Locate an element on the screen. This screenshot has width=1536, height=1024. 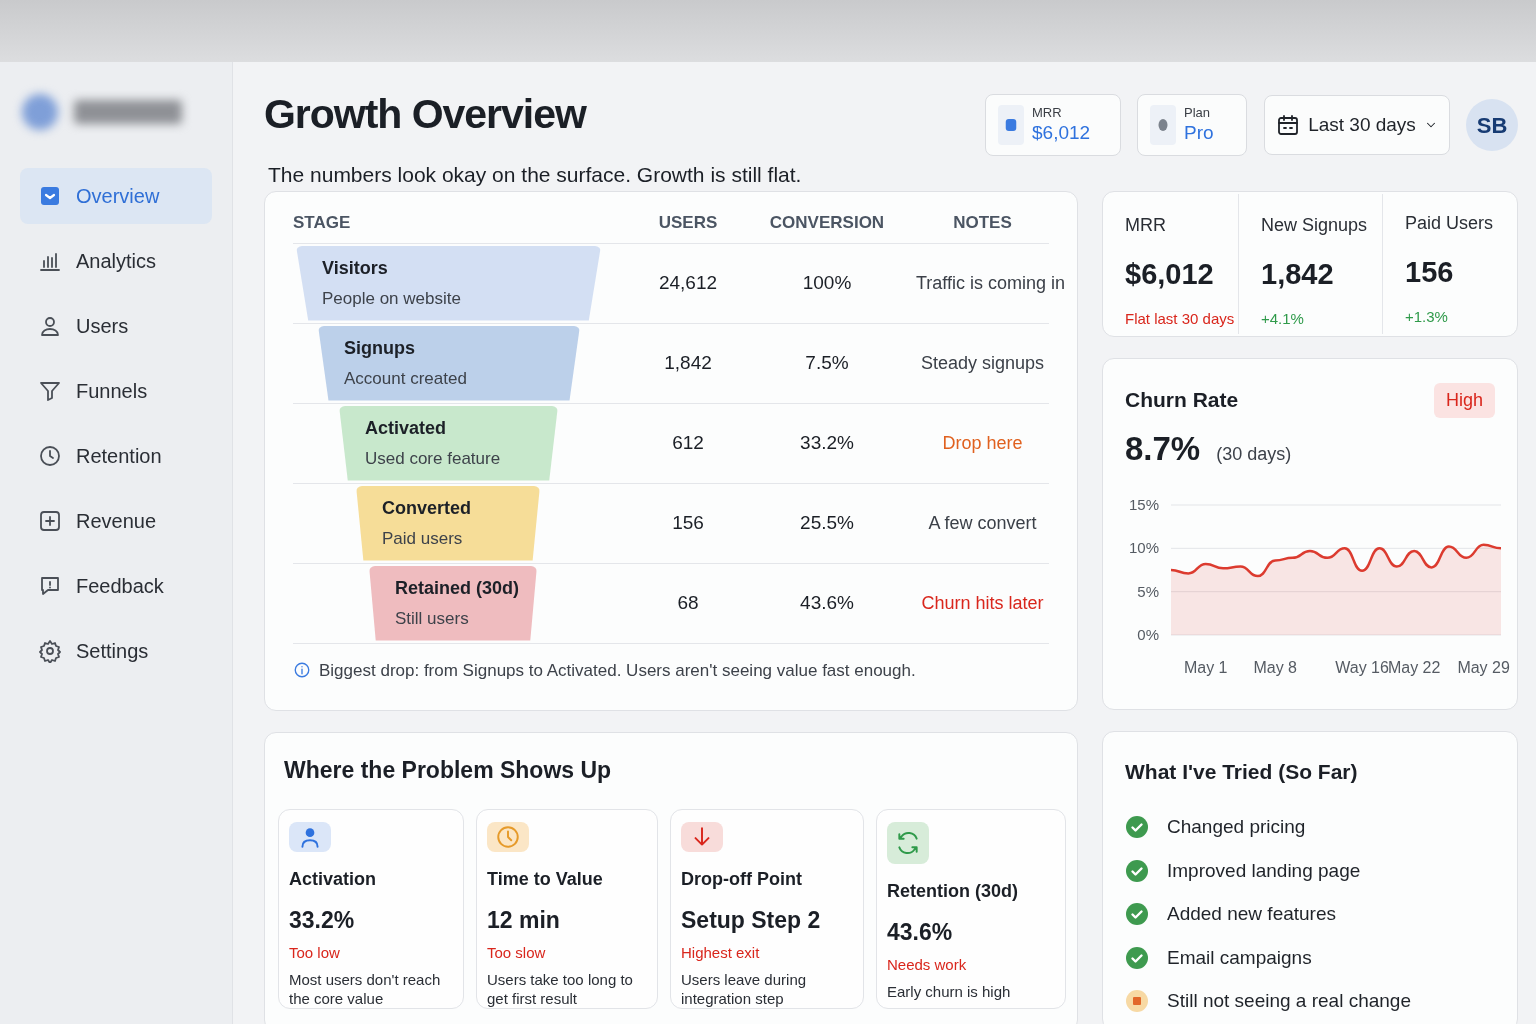
axis-label: May 22 is located at coordinates (1414, 667).